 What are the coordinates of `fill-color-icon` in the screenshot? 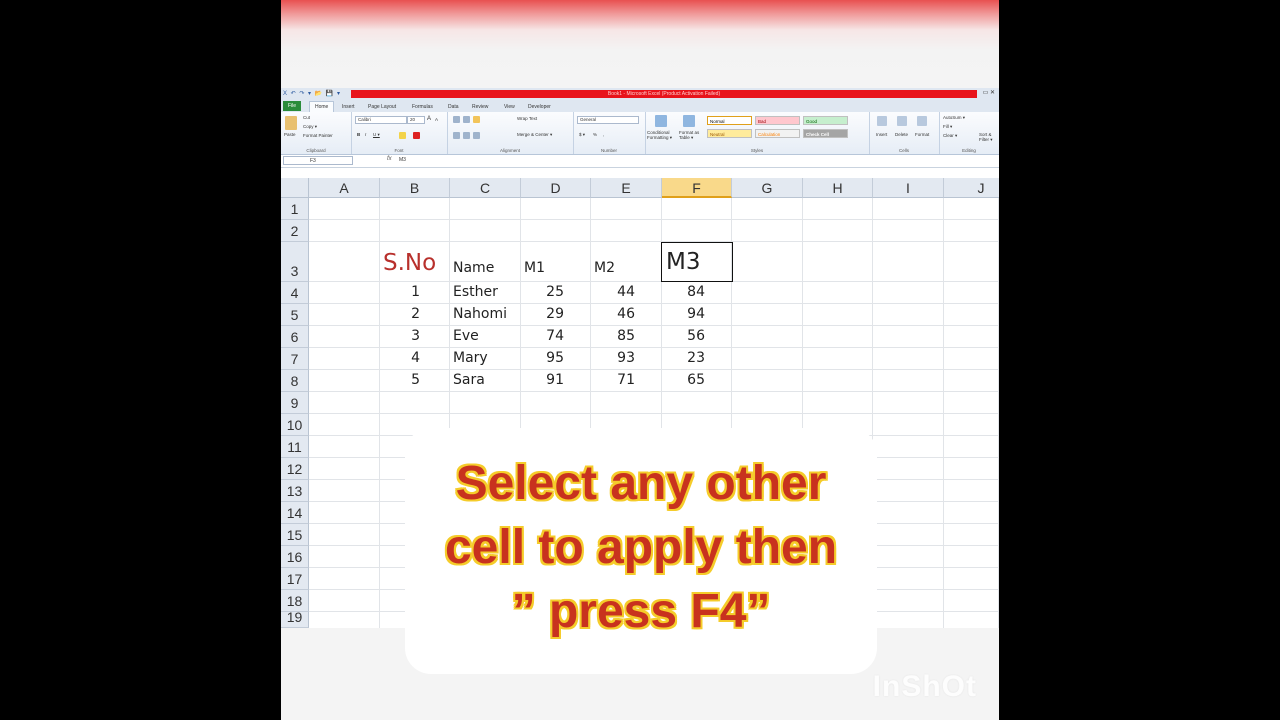 It's located at (402, 135).